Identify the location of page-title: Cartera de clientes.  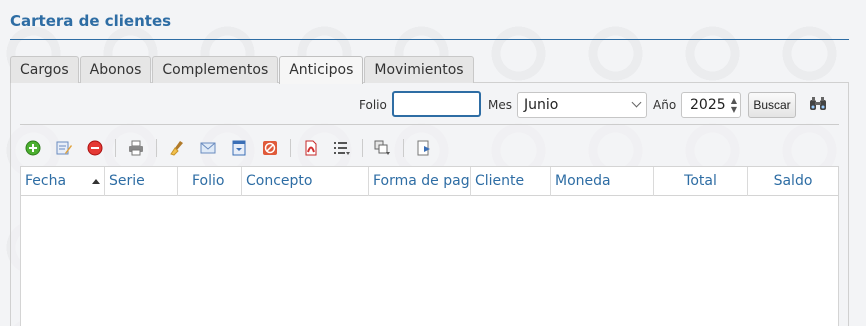
(91, 21).